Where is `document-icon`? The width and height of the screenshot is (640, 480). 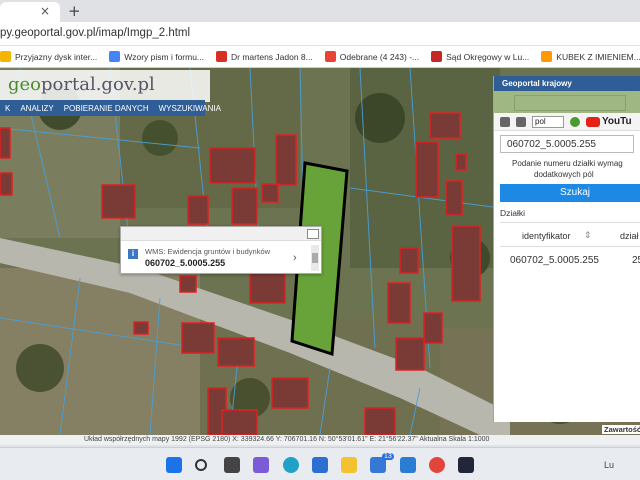 document-icon is located at coordinates (115, 56).